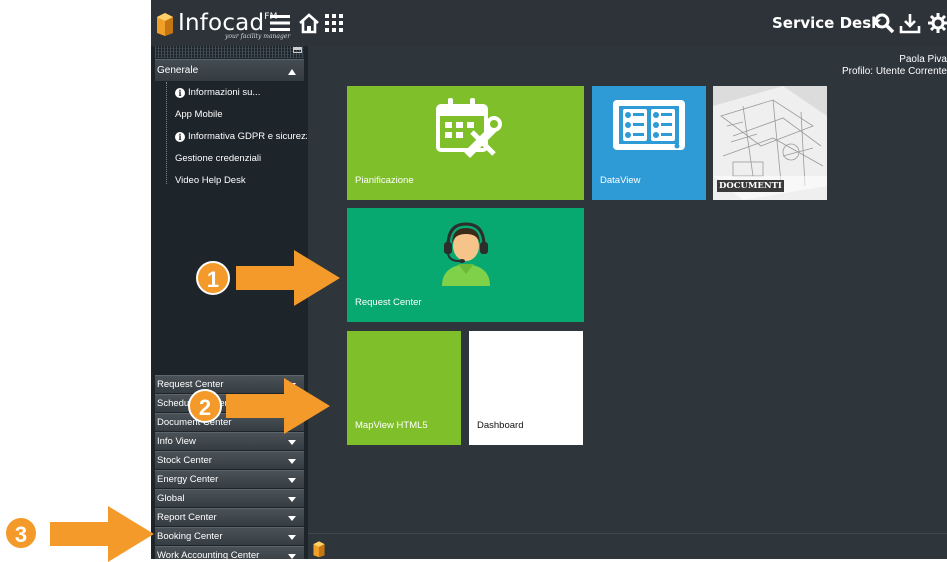 The width and height of the screenshot is (947, 562). I want to click on accordion-booking-center: Booking Center, so click(229, 536).